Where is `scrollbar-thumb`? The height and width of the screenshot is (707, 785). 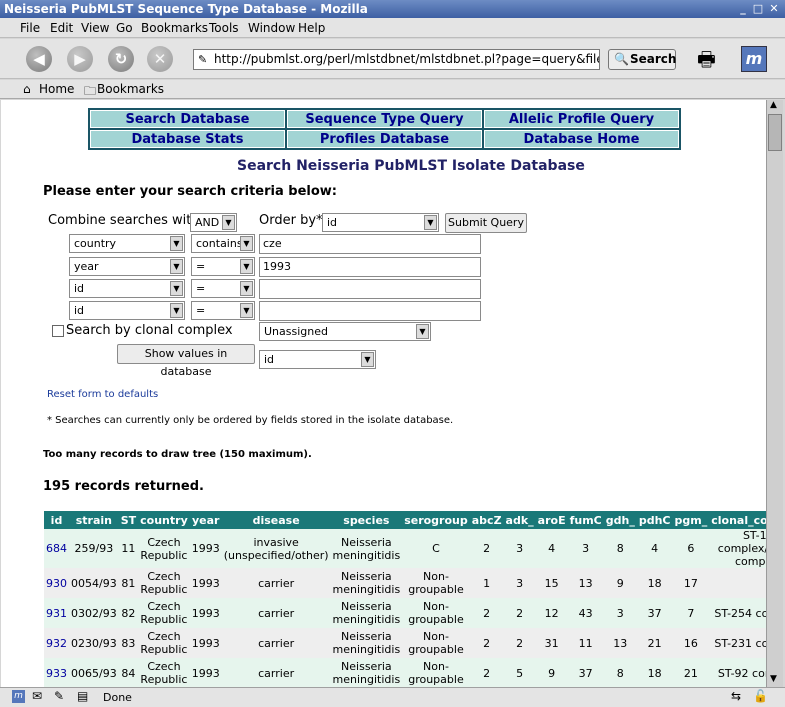
scrollbar-thumb is located at coordinates (775, 132).